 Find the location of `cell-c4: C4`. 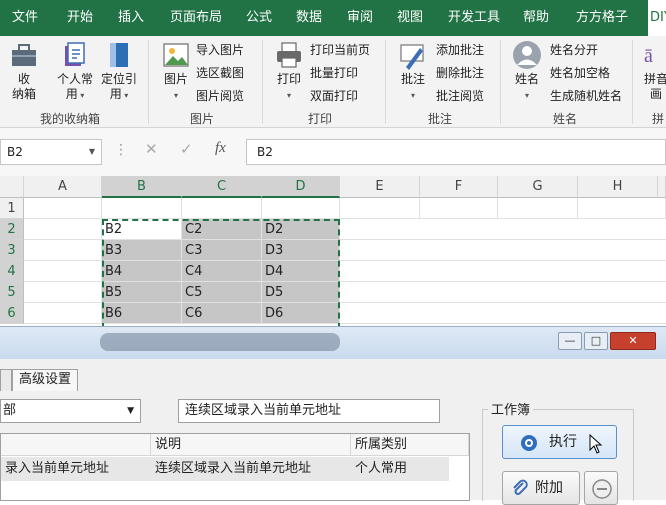

cell-c4: C4 is located at coordinates (222, 271).